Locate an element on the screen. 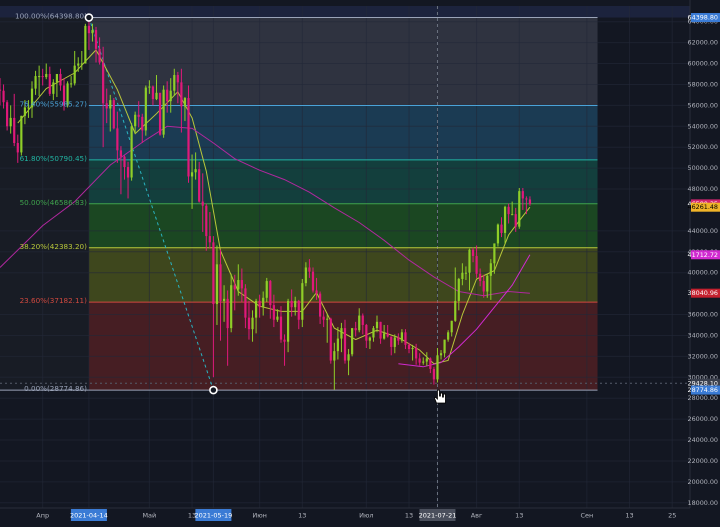  price-tick-label: 32000.00 is located at coordinates (703, 356).